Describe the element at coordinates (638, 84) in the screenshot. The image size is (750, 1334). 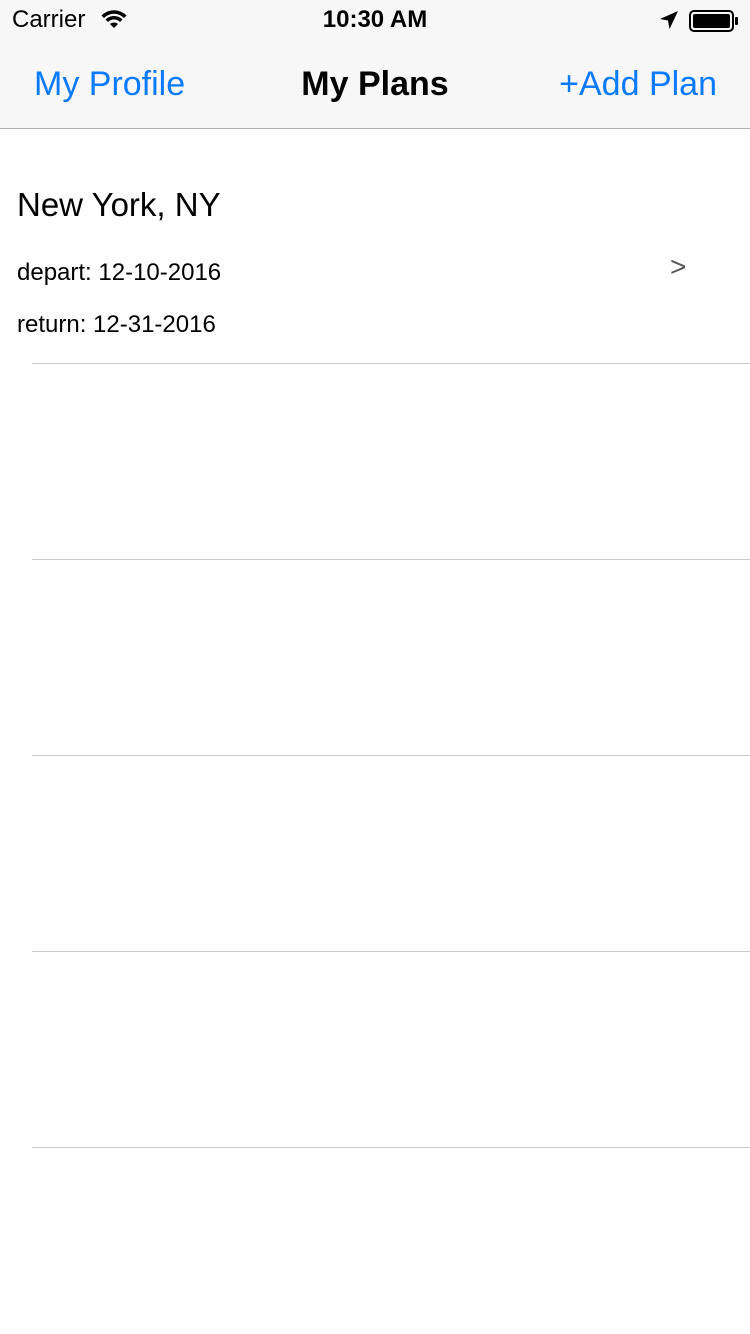
I see `add-plan-button: +Add Plan` at that location.